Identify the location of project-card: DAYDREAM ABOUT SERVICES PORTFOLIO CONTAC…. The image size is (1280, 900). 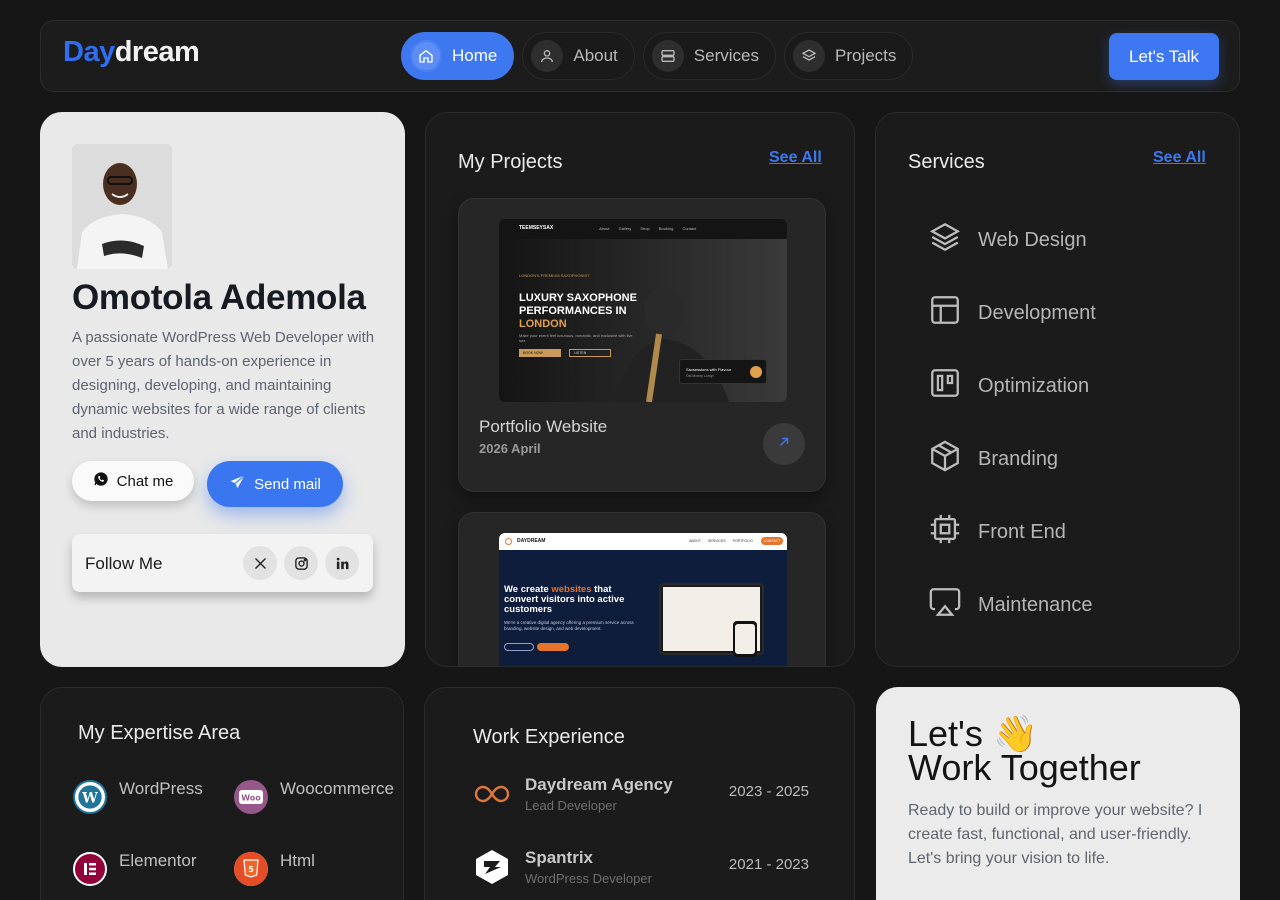
(642, 589).